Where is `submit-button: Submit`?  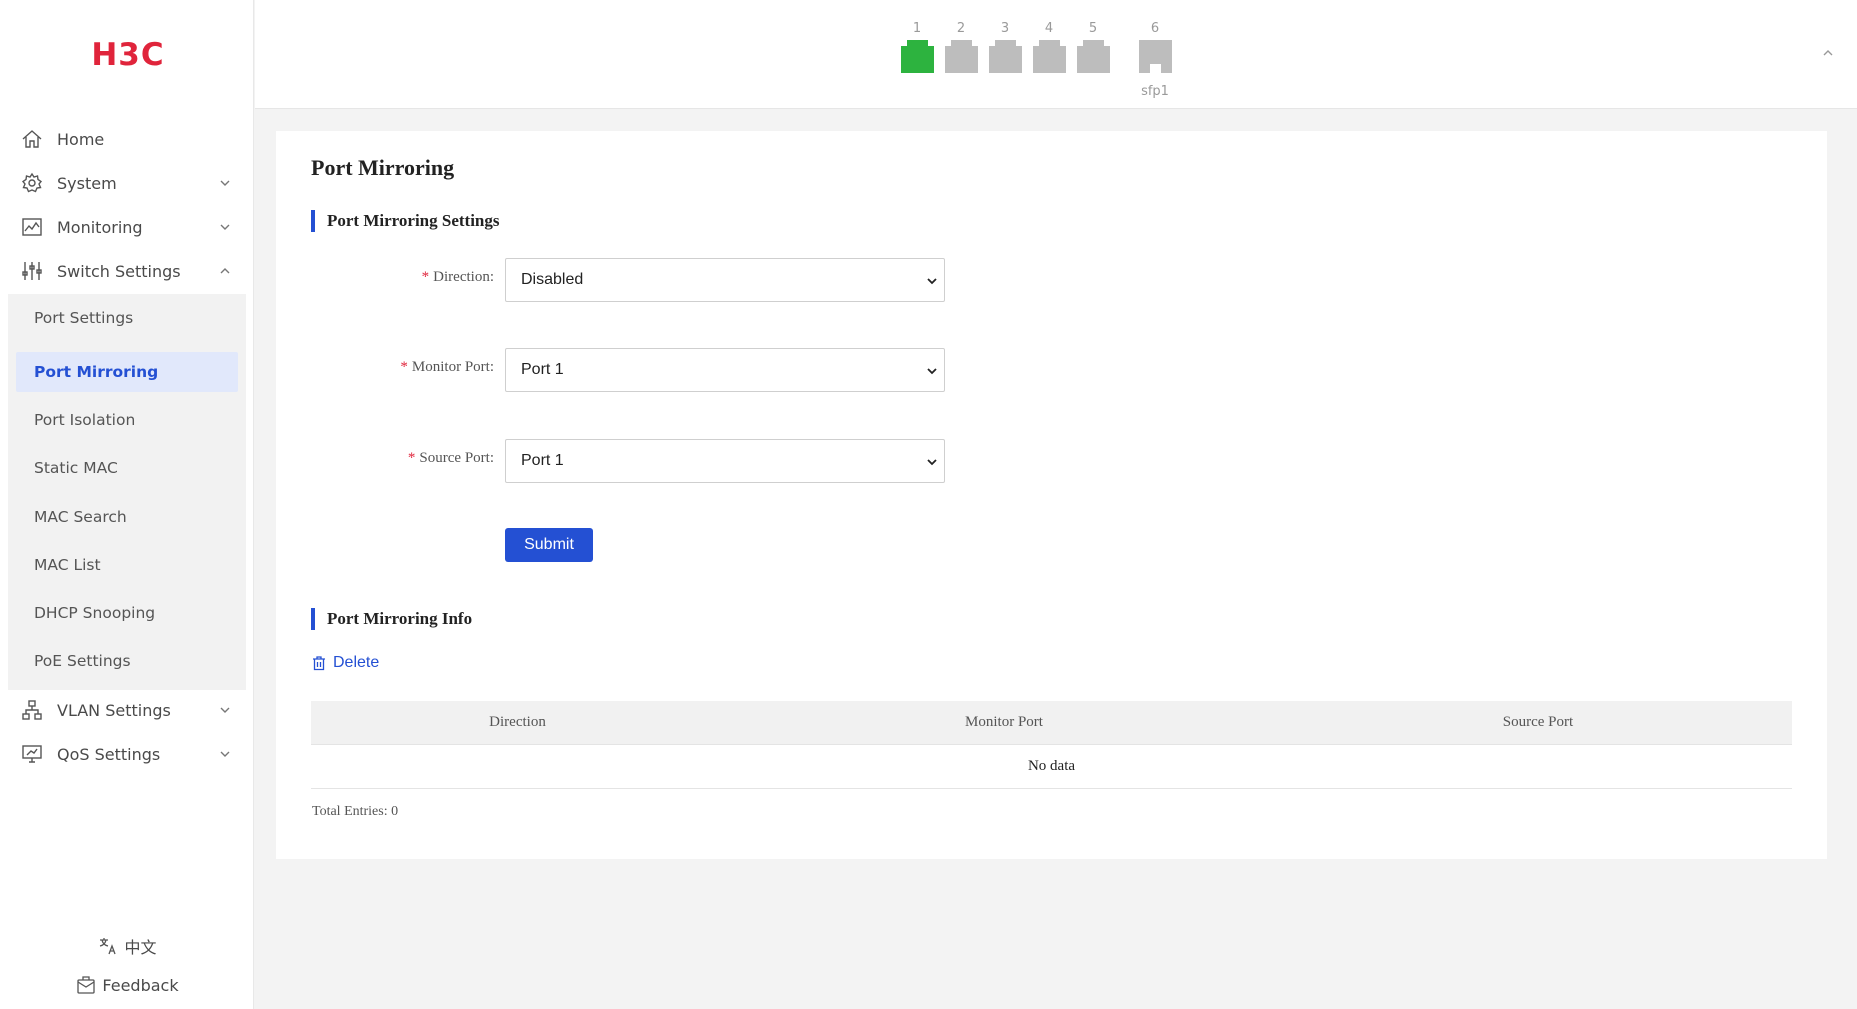 submit-button: Submit is located at coordinates (549, 545).